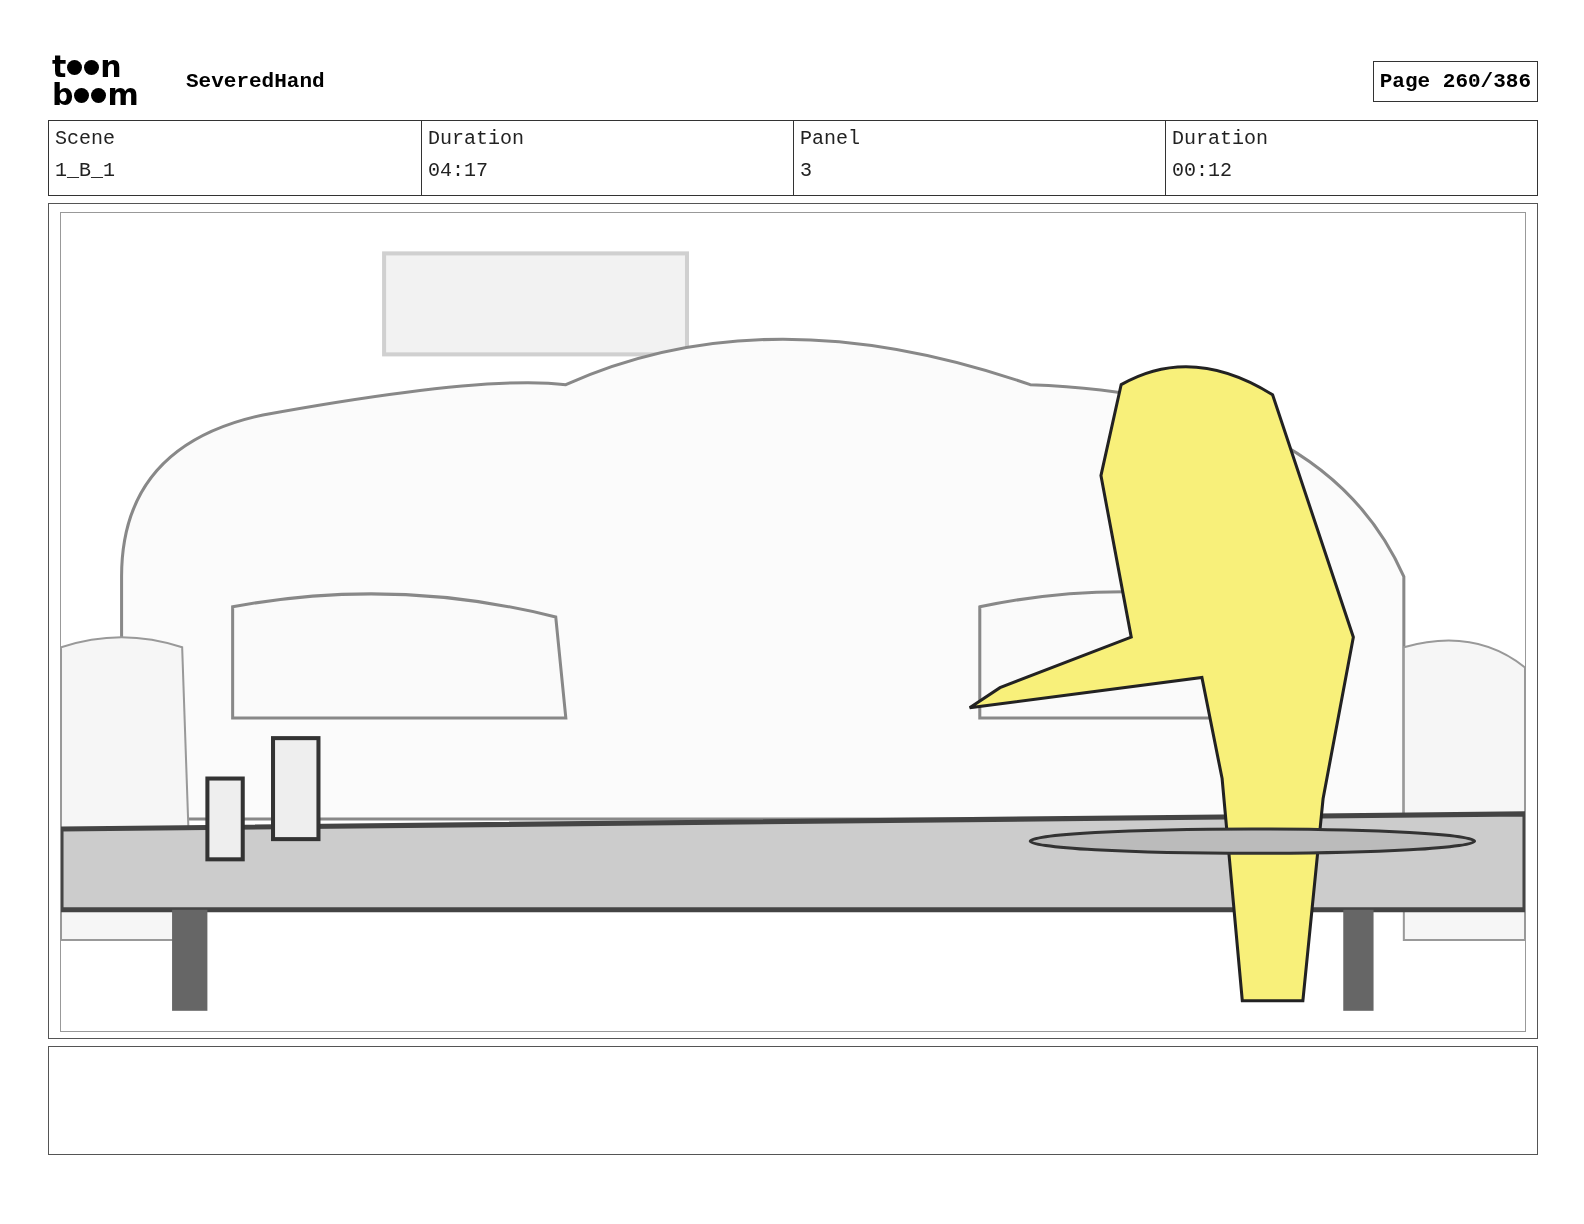 The height and width of the screenshot is (1224, 1584). Describe the element at coordinates (96, 81) in the screenshot. I see `logo: t n b m` at that location.